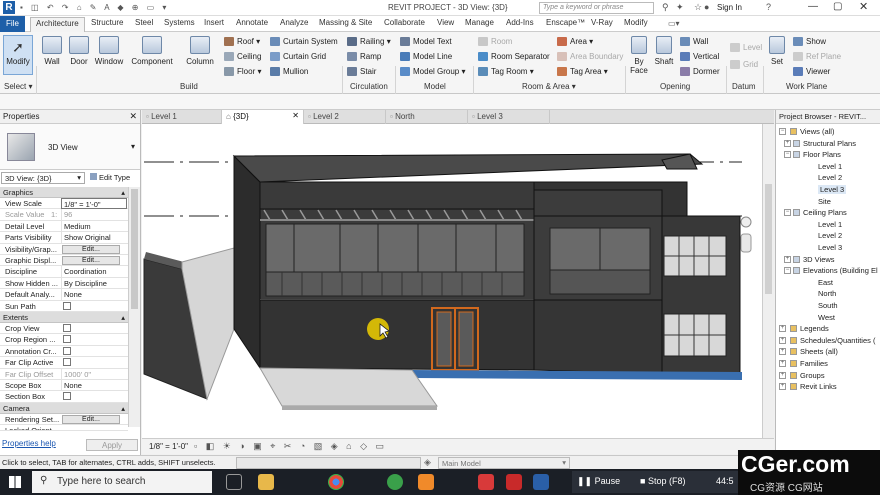  I want to click on shaft-button: Shaft, so click(664, 51).